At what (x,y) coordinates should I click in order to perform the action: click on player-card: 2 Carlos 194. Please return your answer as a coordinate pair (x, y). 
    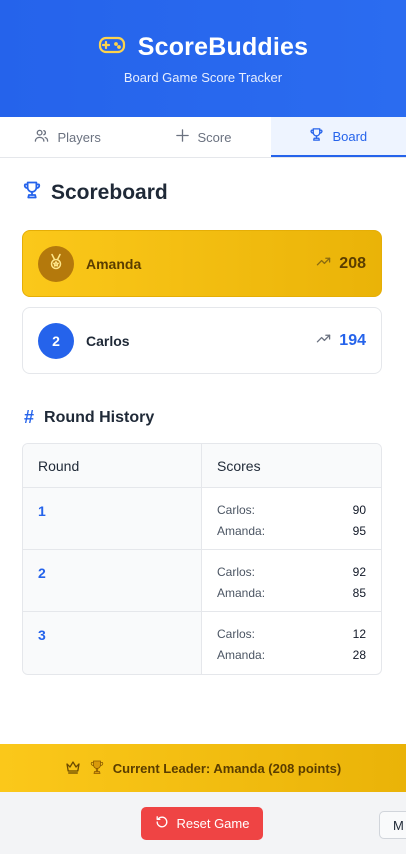
    Looking at the image, I should click on (202, 340).